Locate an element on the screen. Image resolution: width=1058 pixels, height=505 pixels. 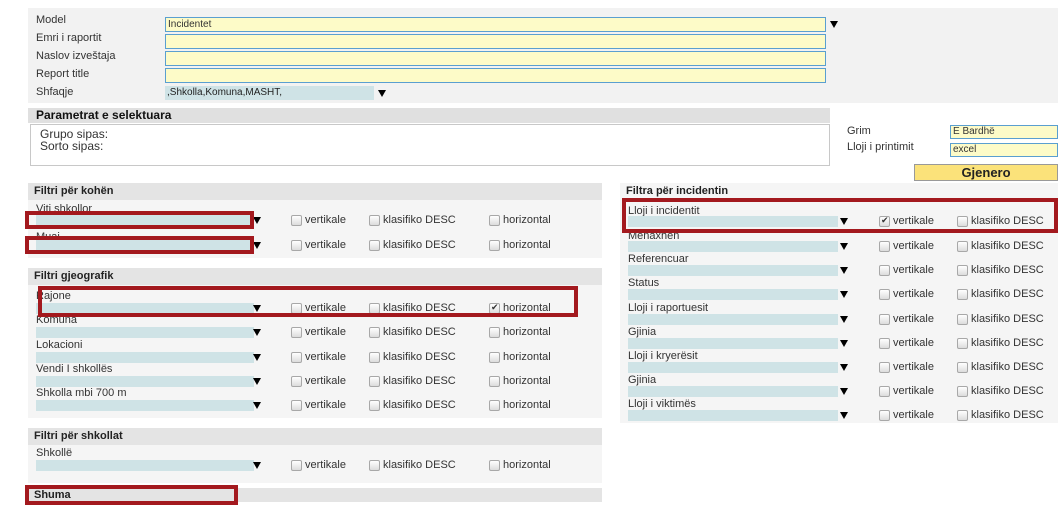
highlight-muaj is located at coordinates (139, 245).